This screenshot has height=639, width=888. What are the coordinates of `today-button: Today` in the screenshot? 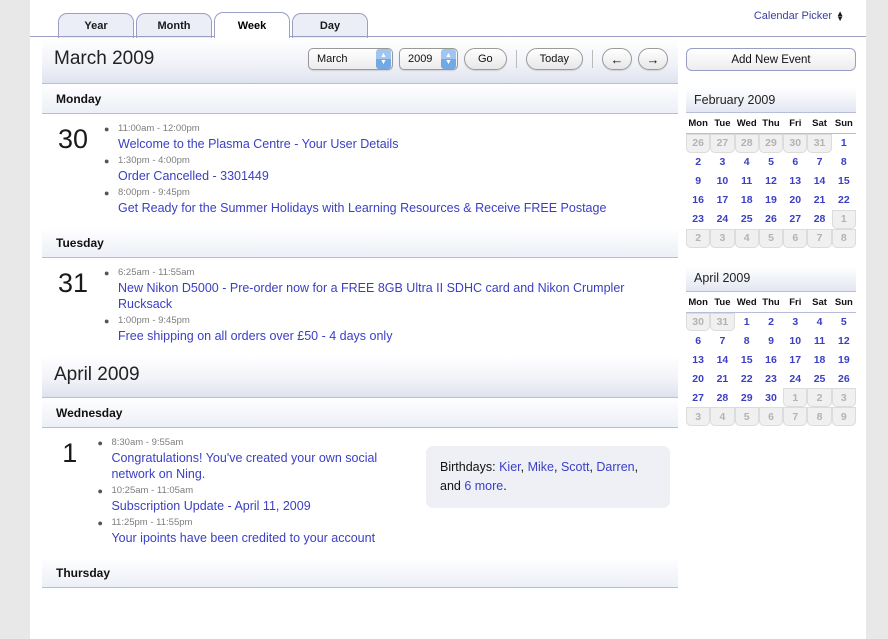 It's located at (554, 59).